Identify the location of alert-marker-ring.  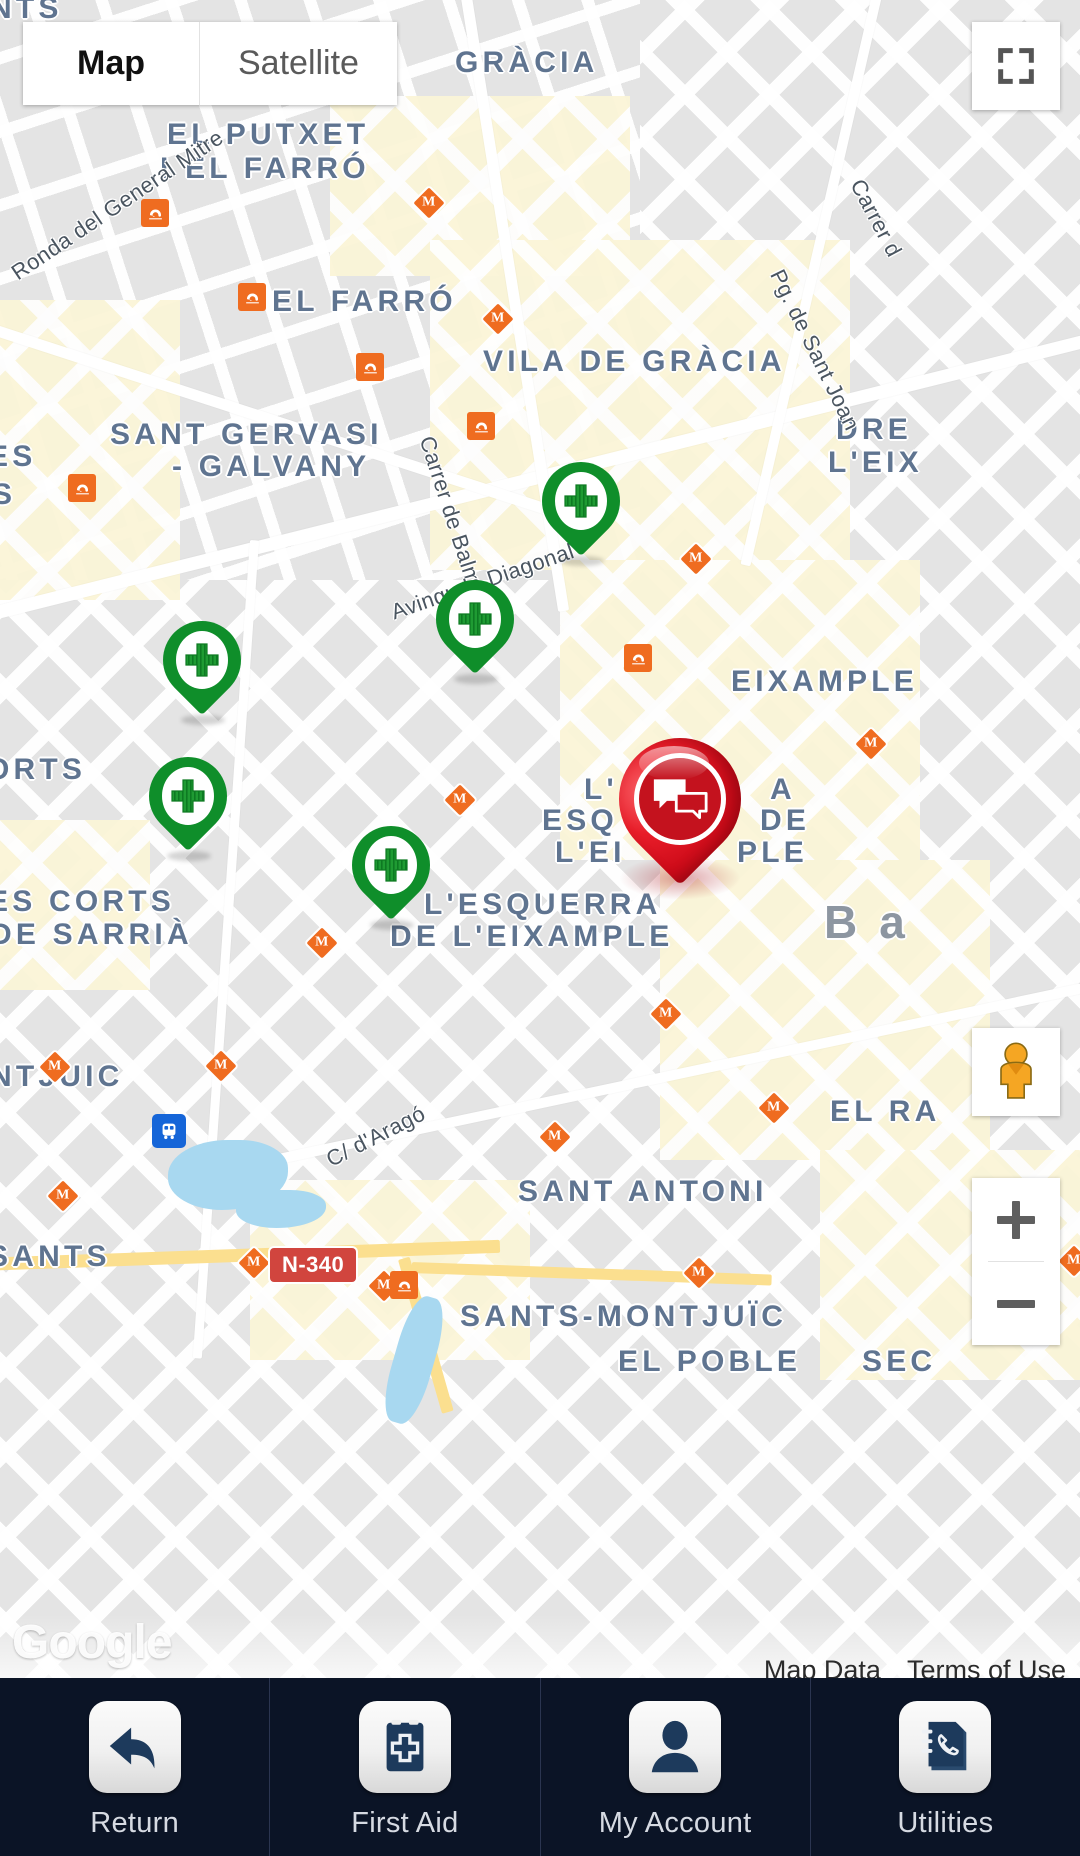
(680, 799).